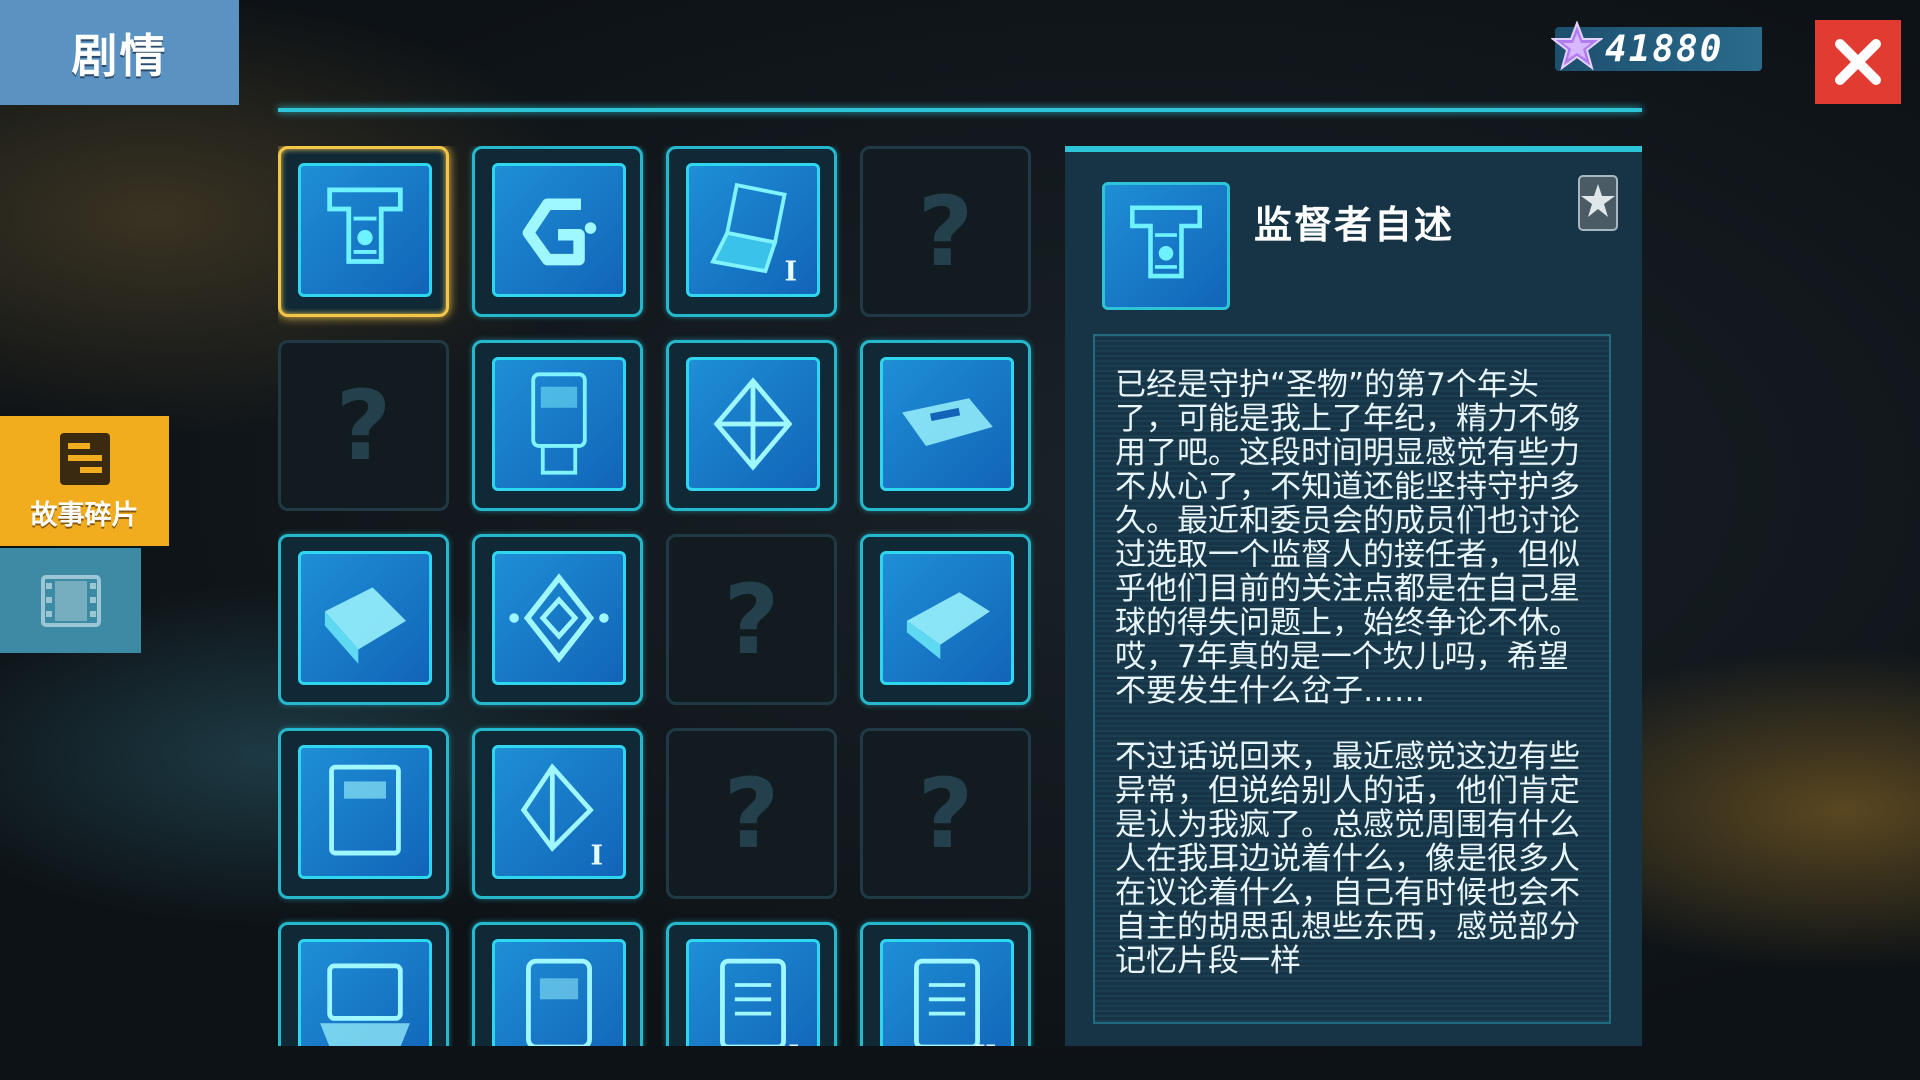 The width and height of the screenshot is (1920, 1080). I want to click on tab-video, so click(70, 600).